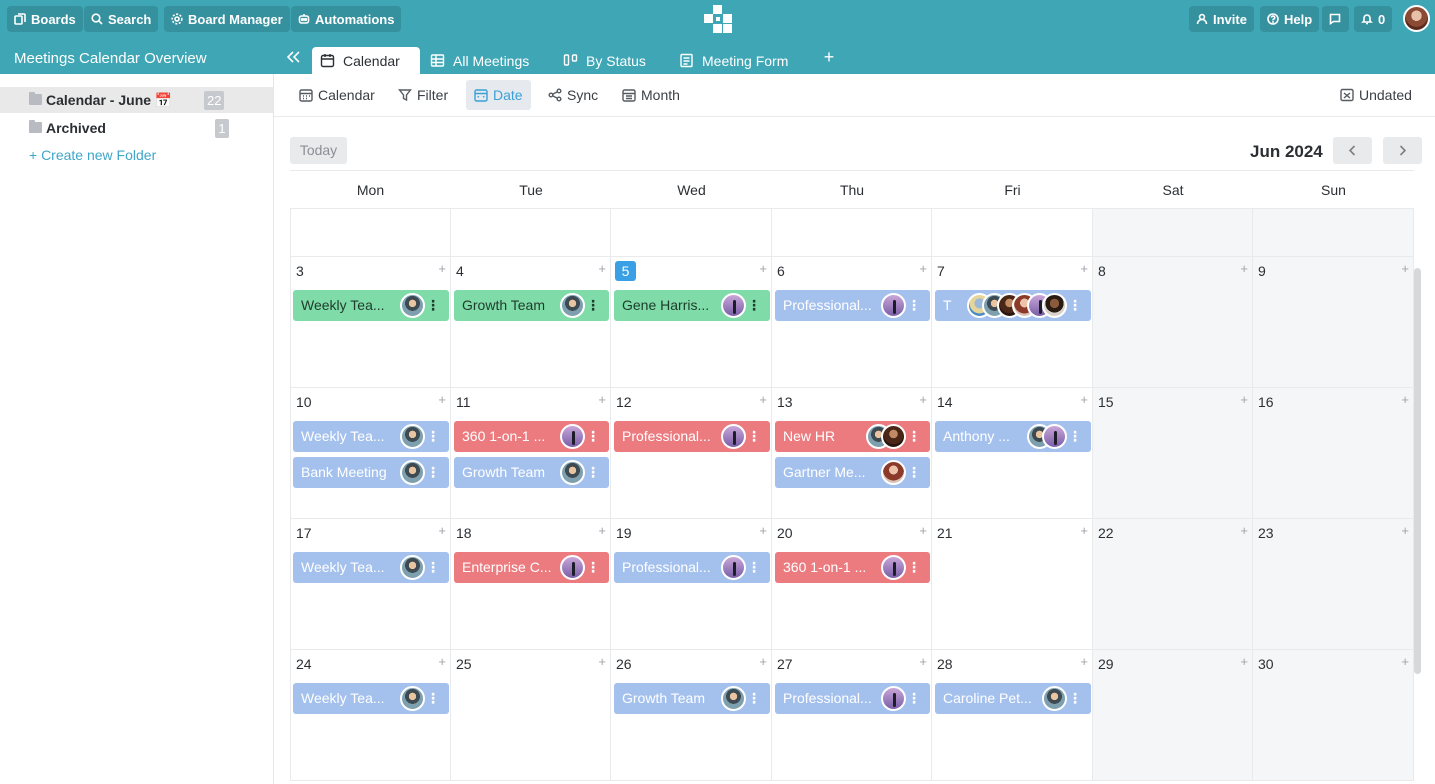 This screenshot has height=784, width=1435. I want to click on folder-calendar-june: Calendar - June 📅 22, so click(136, 100).